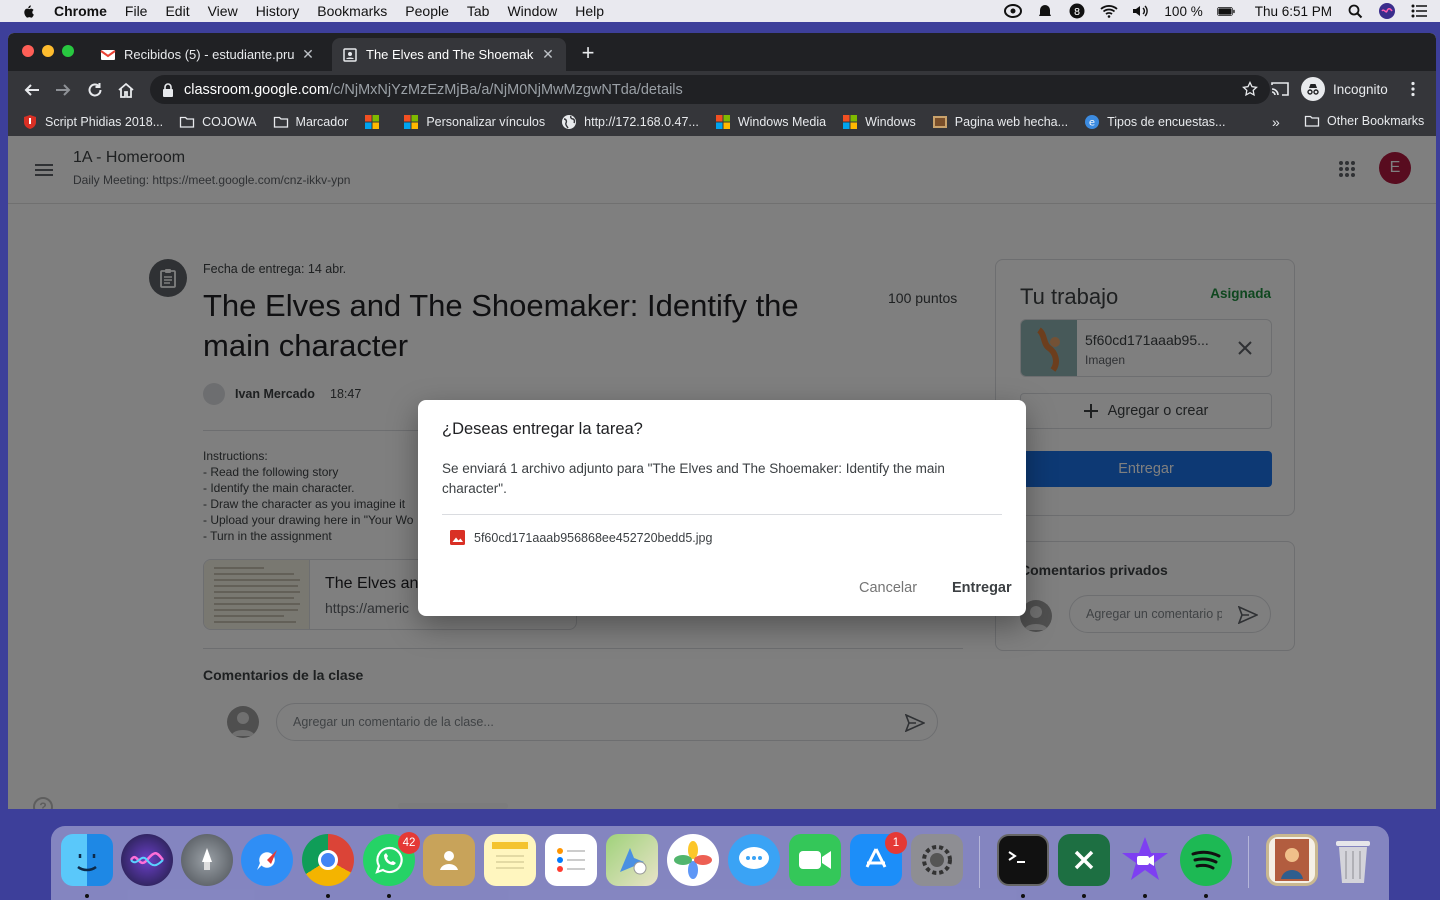 The image size is (1440, 900). I want to click on spotify-icon, so click(1206, 860).